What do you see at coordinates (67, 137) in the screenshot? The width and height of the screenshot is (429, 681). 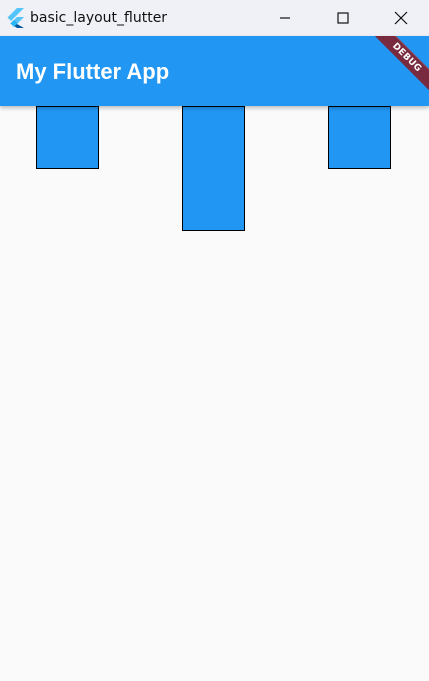 I see `box-left` at bounding box center [67, 137].